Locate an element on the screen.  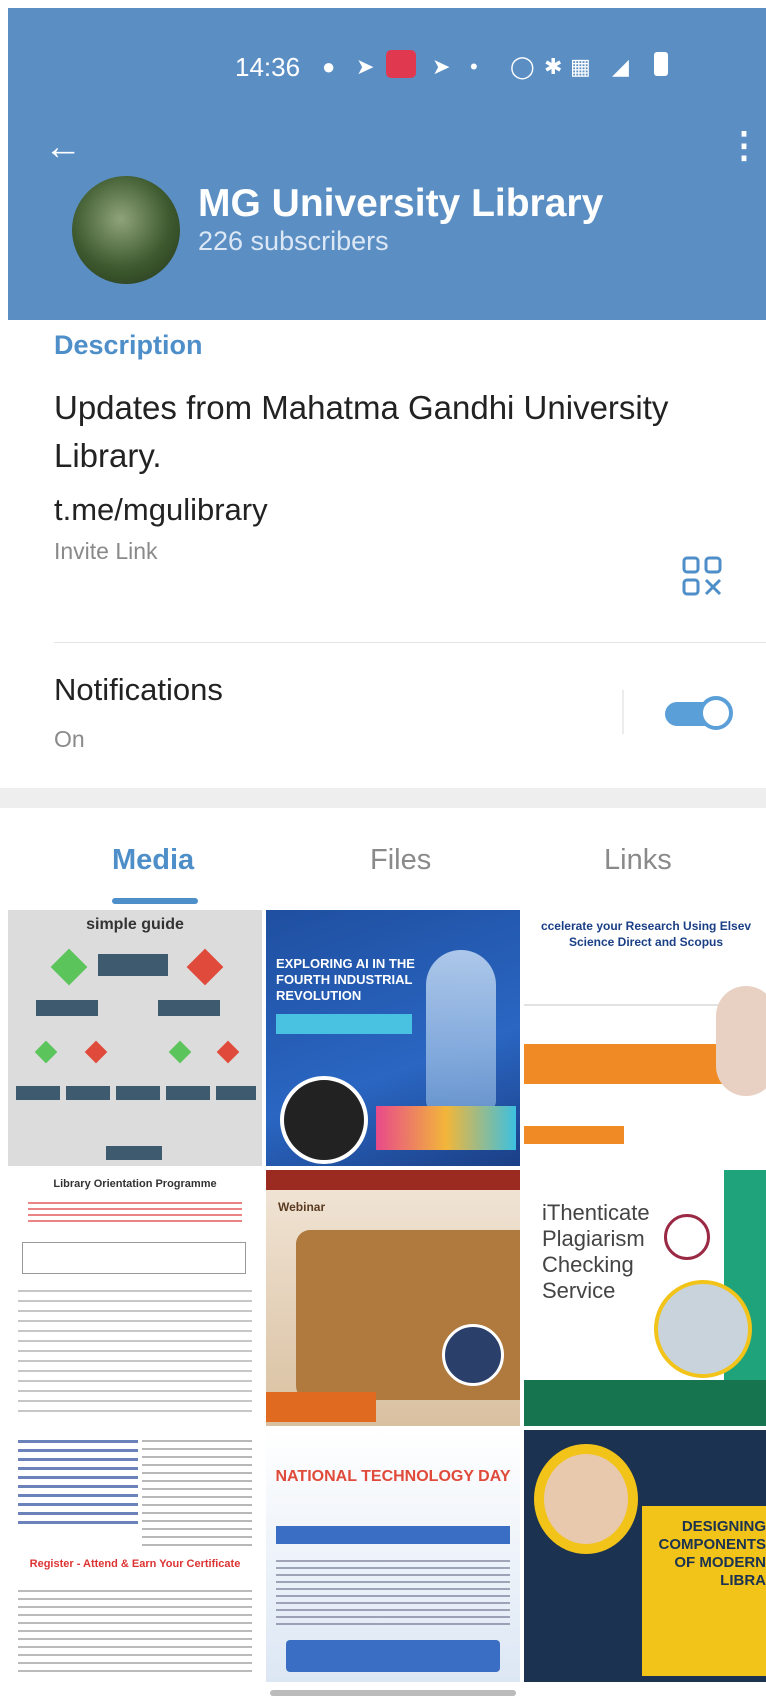
alarm-icon: ◯ is located at coordinates (522, 66).